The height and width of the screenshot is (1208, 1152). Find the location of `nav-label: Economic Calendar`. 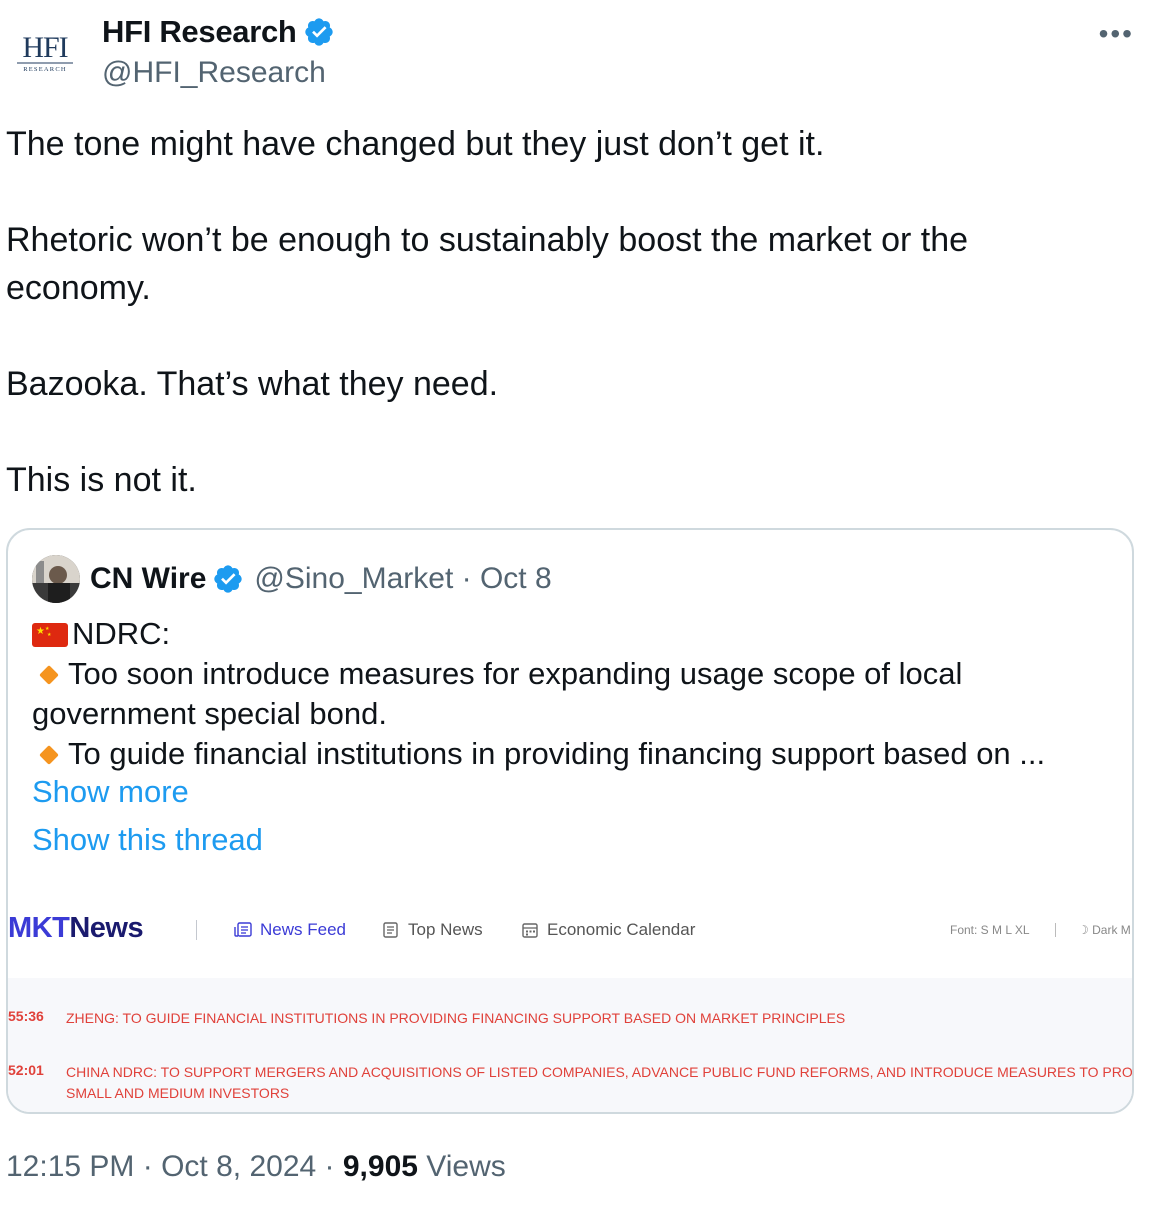

nav-label: Economic Calendar is located at coordinates (621, 929).